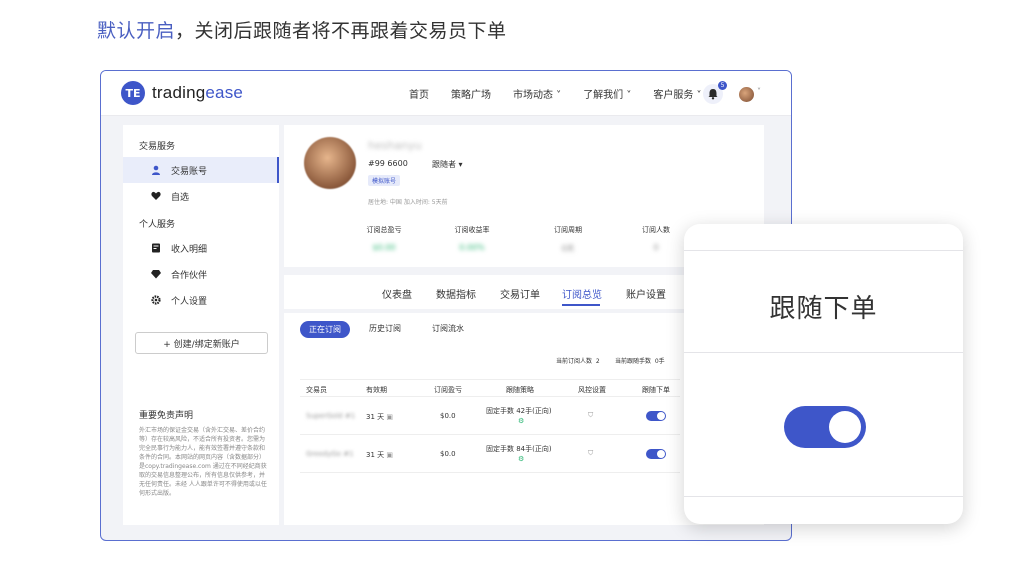 This screenshot has width=1024, height=577. I want to click on receipt-icon, so click(156, 248).